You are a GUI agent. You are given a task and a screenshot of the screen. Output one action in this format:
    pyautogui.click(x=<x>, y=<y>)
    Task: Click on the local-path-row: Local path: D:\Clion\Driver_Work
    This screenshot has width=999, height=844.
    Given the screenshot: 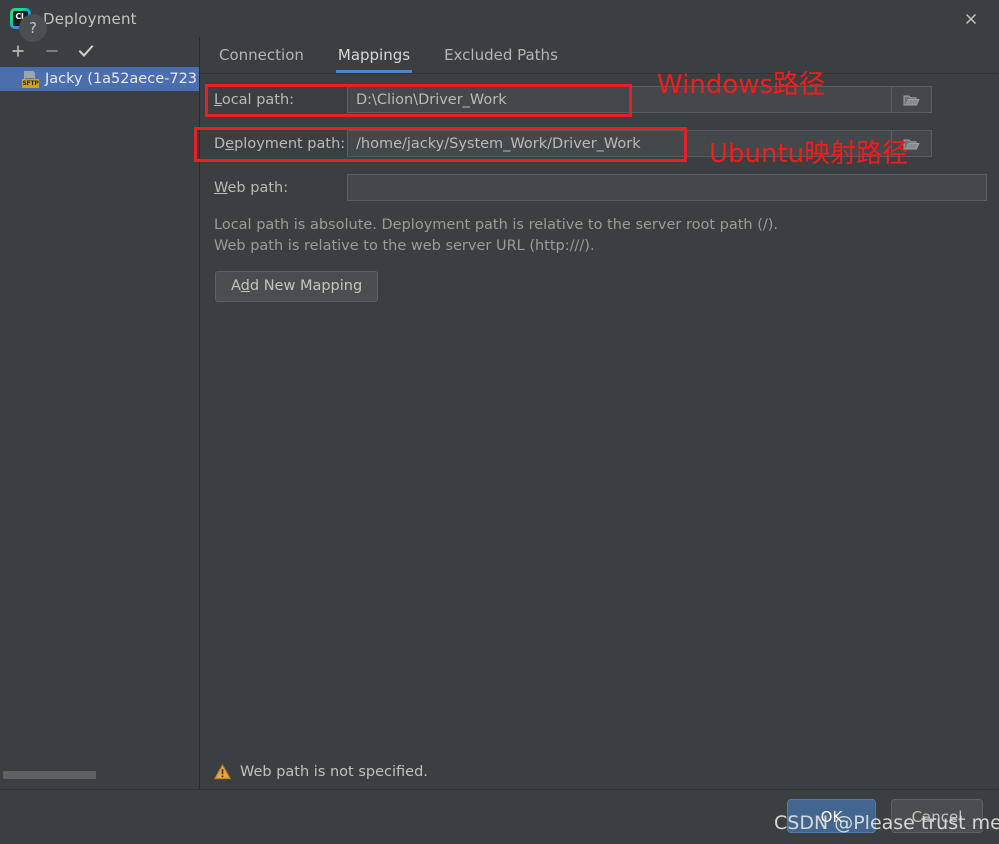 What is the action you would take?
    pyautogui.click(x=600, y=99)
    